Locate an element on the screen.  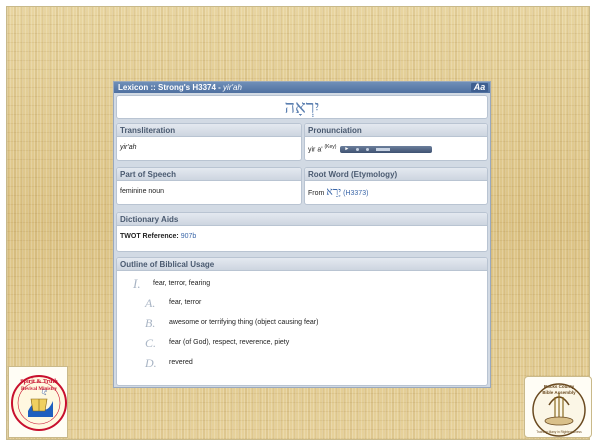
root-word-label: Root Word (Etymology) is located at coordinates (396, 174).